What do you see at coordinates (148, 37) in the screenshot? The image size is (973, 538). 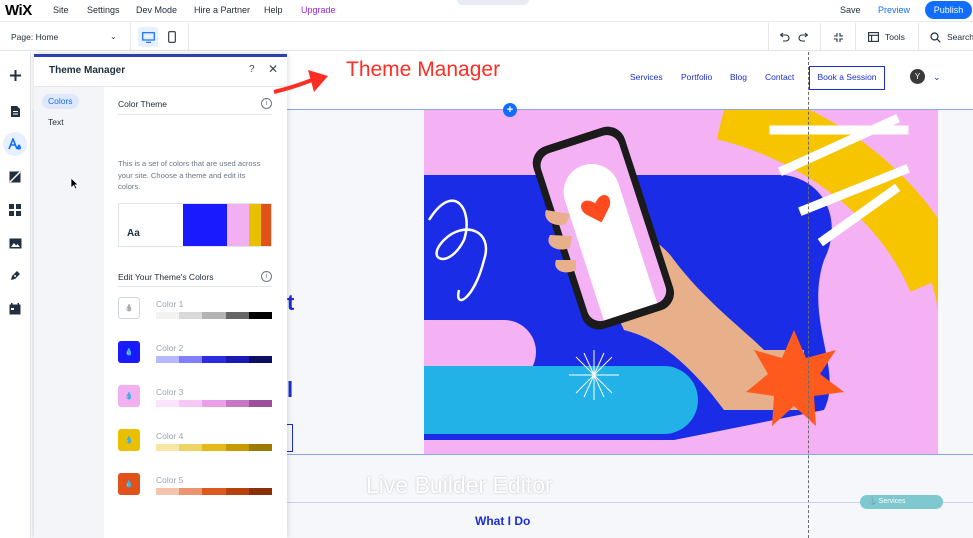 I see `desktop-view-button` at bounding box center [148, 37].